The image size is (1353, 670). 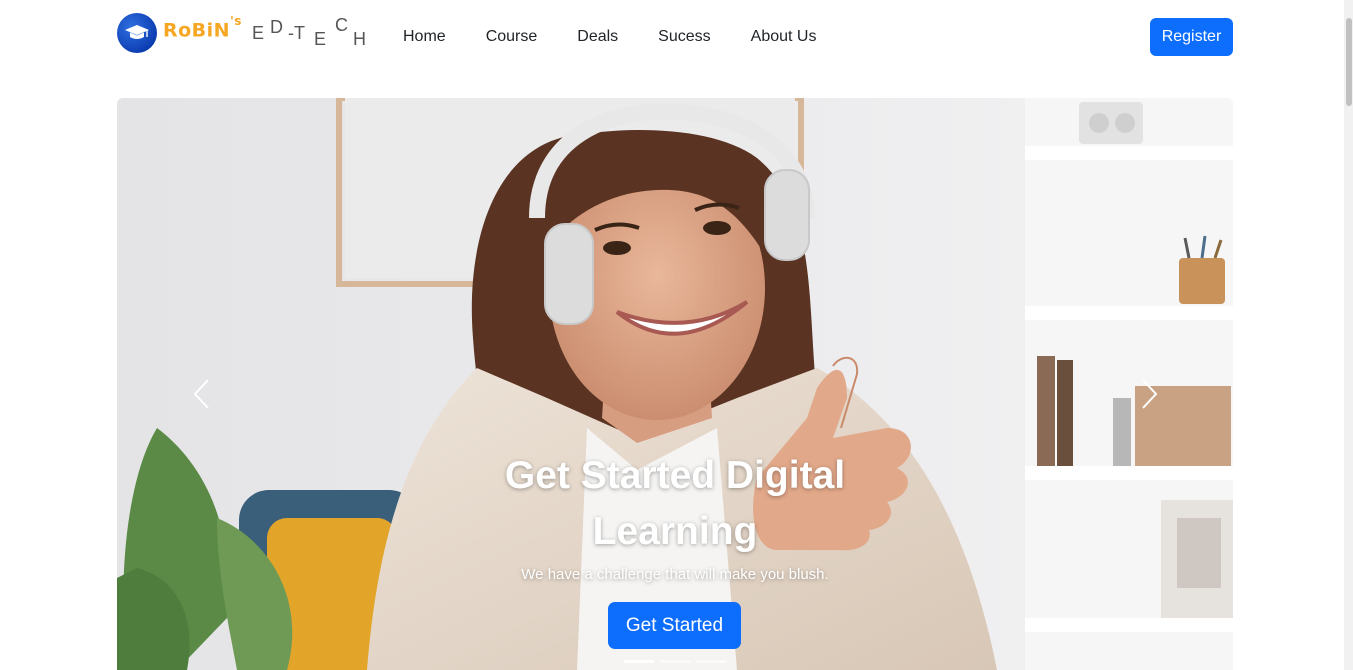 I want to click on chevron-right-icon, so click(x=1150, y=394).